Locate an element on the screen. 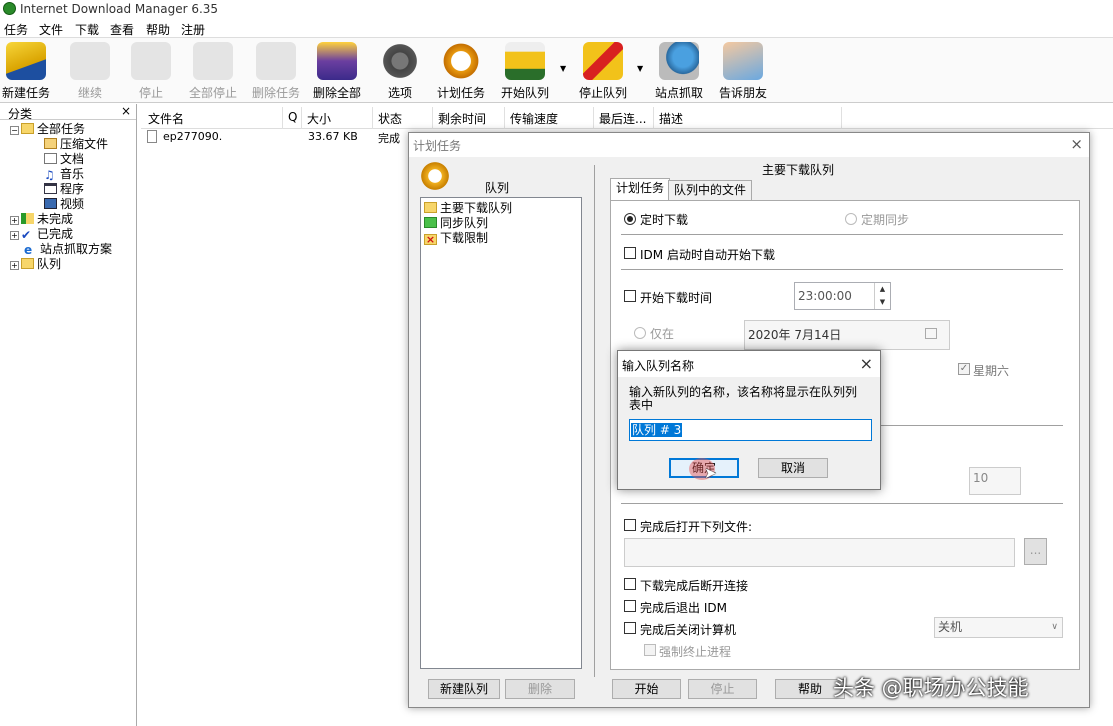 The width and height of the screenshot is (1113, 726). saturday-label: 星期六 is located at coordinates (991, 371).